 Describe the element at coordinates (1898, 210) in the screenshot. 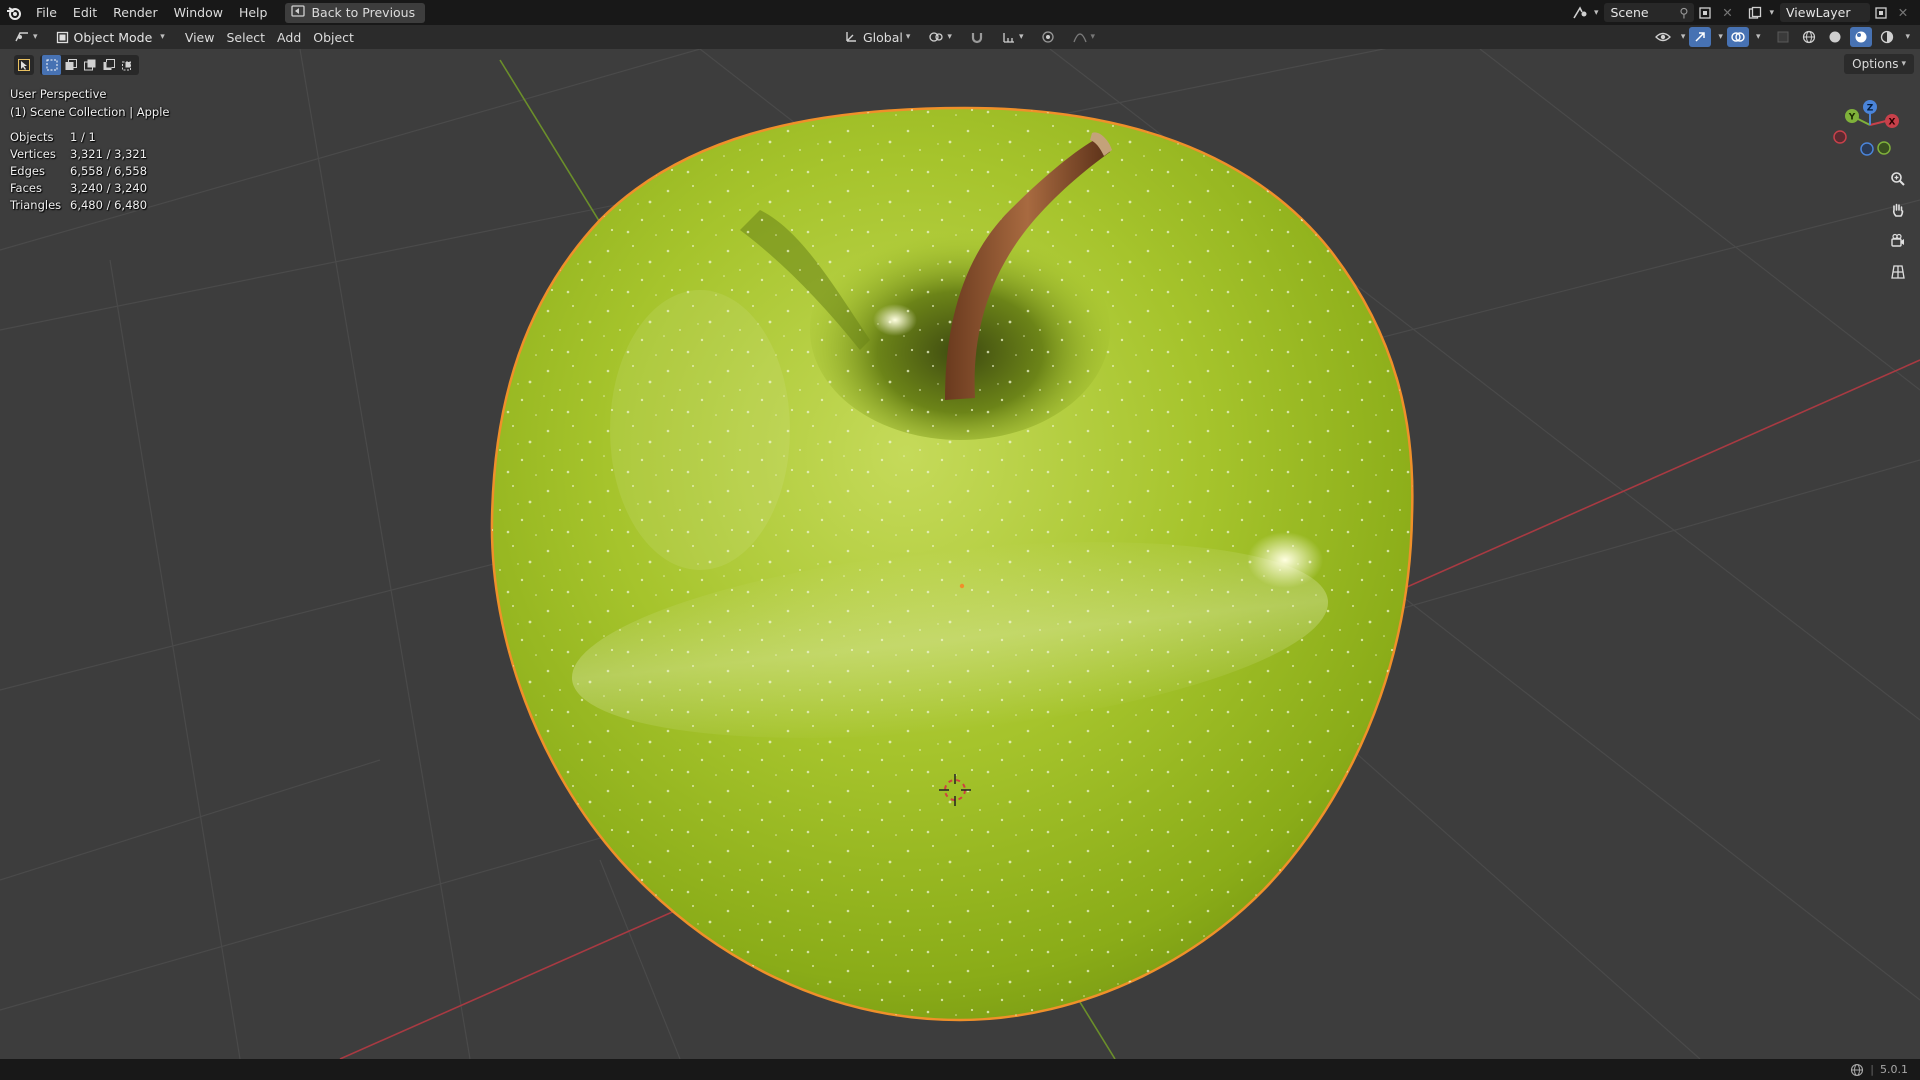

I see `pan-hand-icon` at that location.